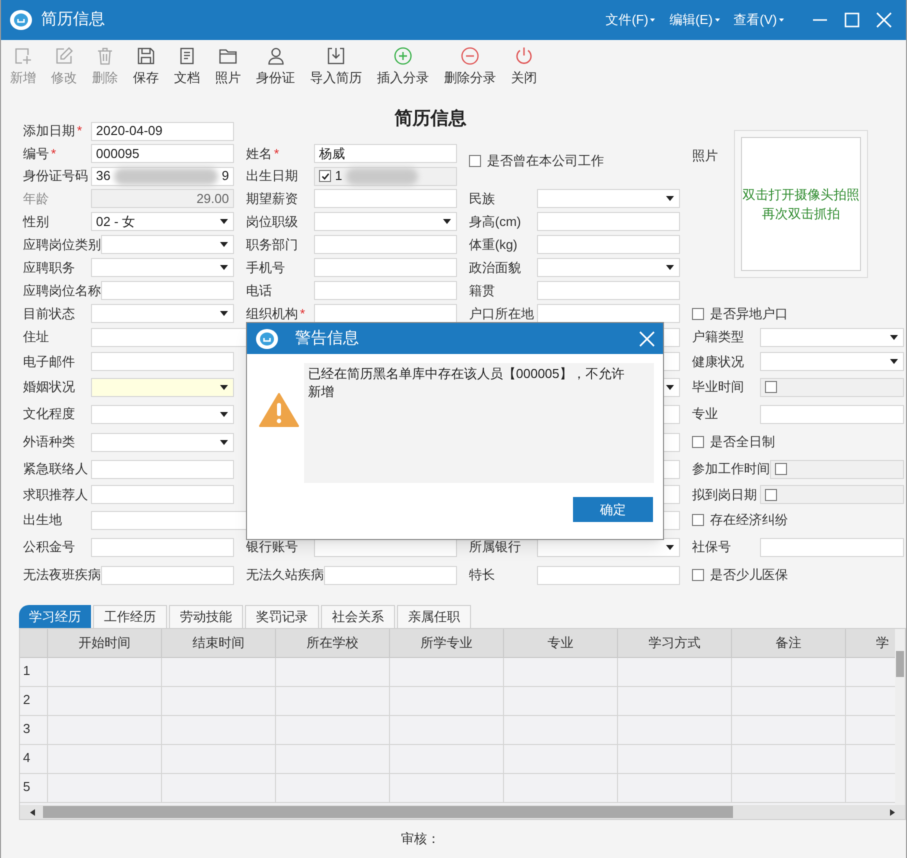 Image resolution: width=907 pixels, height=858 pixels. Describe the element at coordinates (162, 176) in the screenshot. I see `input-field: 36 9` at that location.